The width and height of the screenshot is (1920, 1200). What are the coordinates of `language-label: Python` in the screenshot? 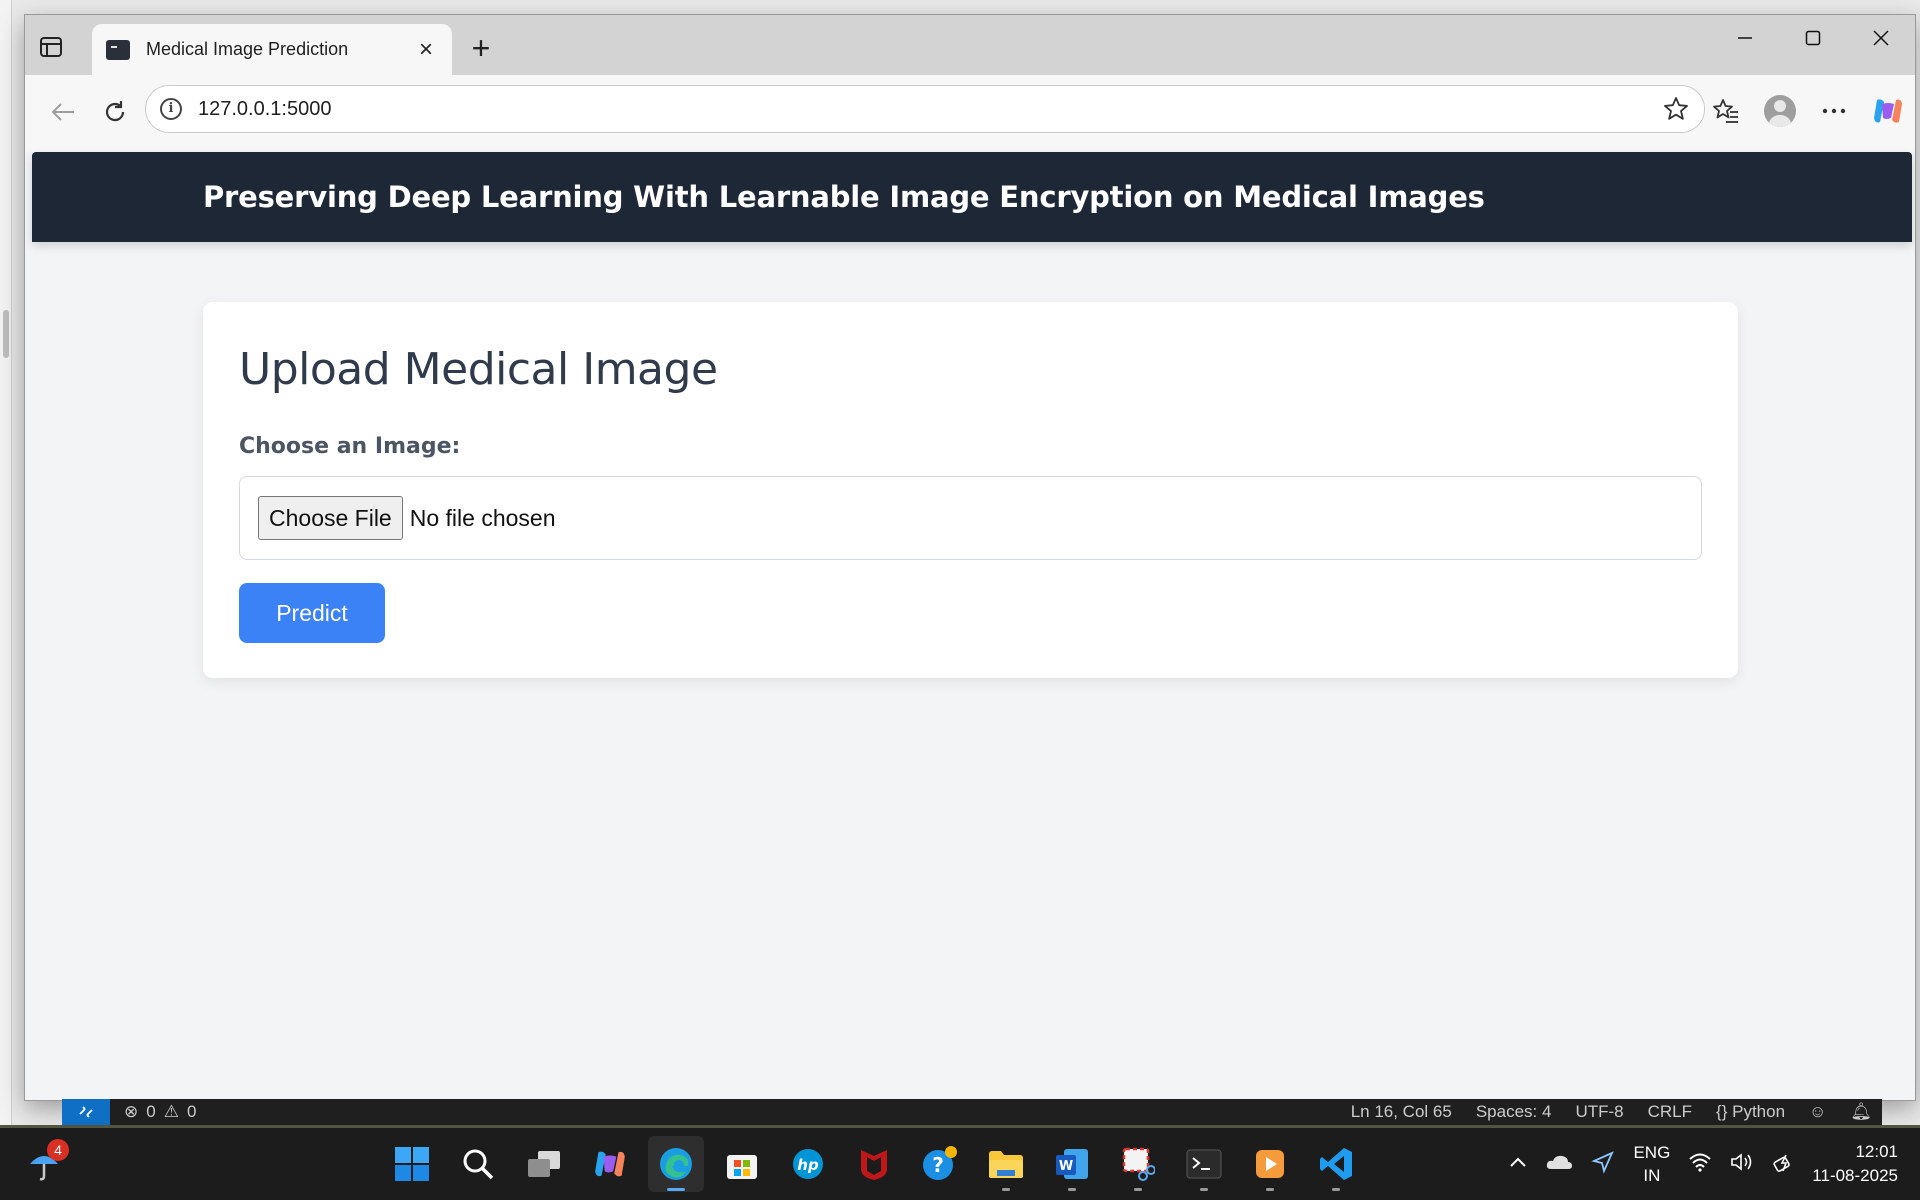 It's located at (1759, 1111).